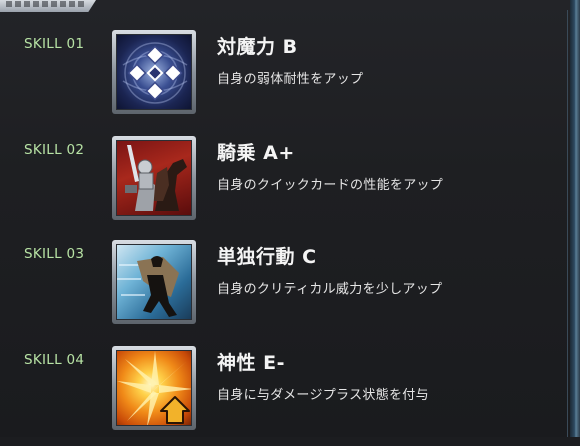 The height and width of the screenshot is (446, 580). I want to click on skill-name: 対魔力 B, so click(257, 47).